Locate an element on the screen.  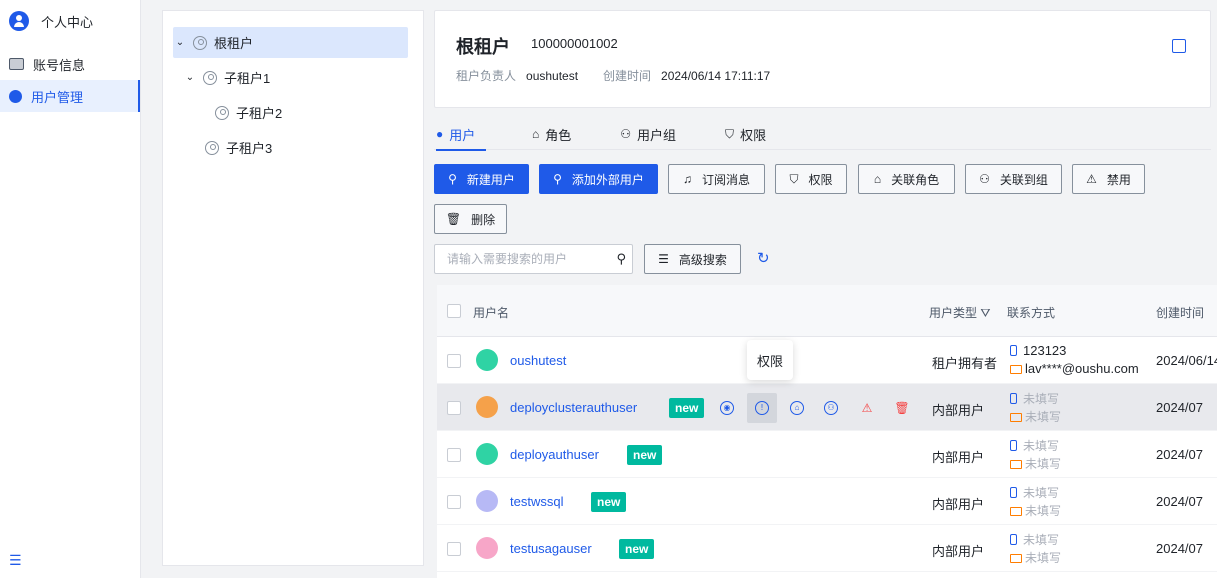
header-contact: 联系方式 is located at coordinates (1031, 313).